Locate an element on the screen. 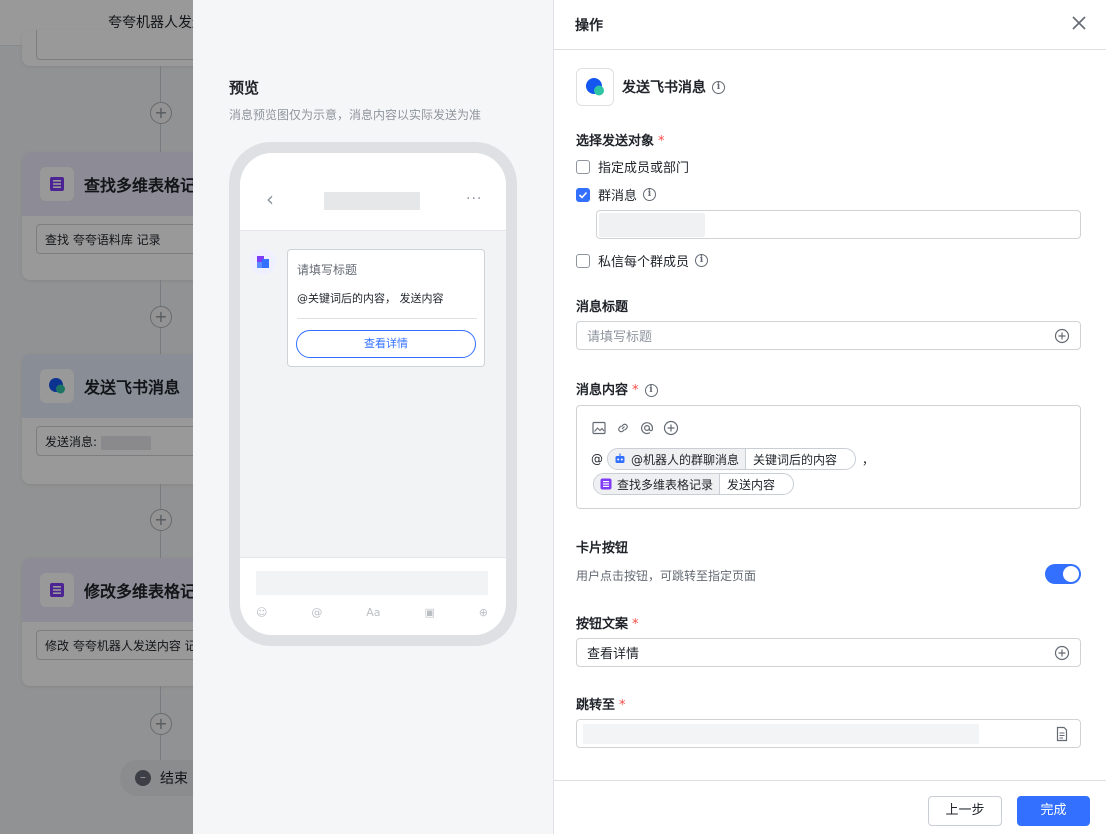 Image resolution: width=1106 pixels, height=834 pixels. preview-title: 预览 is located at coordinates (244, 88).